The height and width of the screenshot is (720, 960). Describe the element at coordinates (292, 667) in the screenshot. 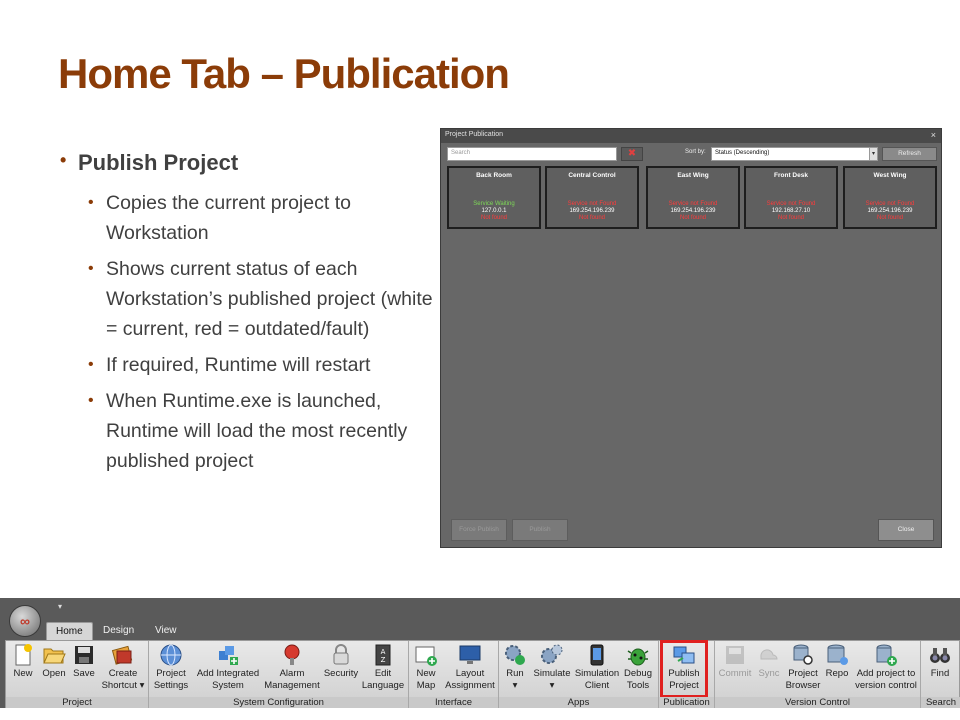

I see `alarm-management-button: Alarm Management` at that location.